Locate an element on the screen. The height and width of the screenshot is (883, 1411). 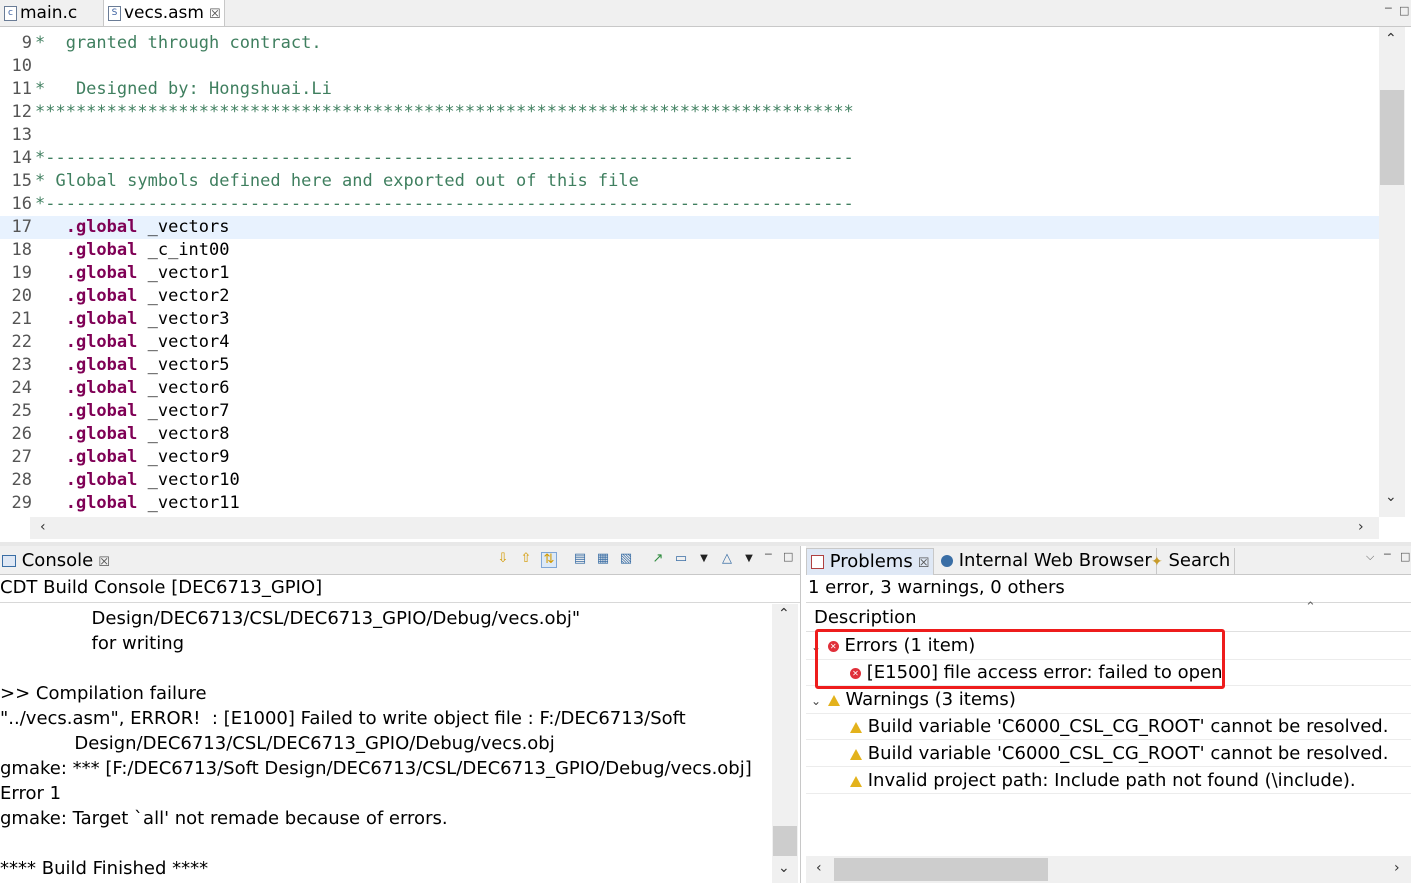
code-line: 10 is located at coordinates (689, 66).